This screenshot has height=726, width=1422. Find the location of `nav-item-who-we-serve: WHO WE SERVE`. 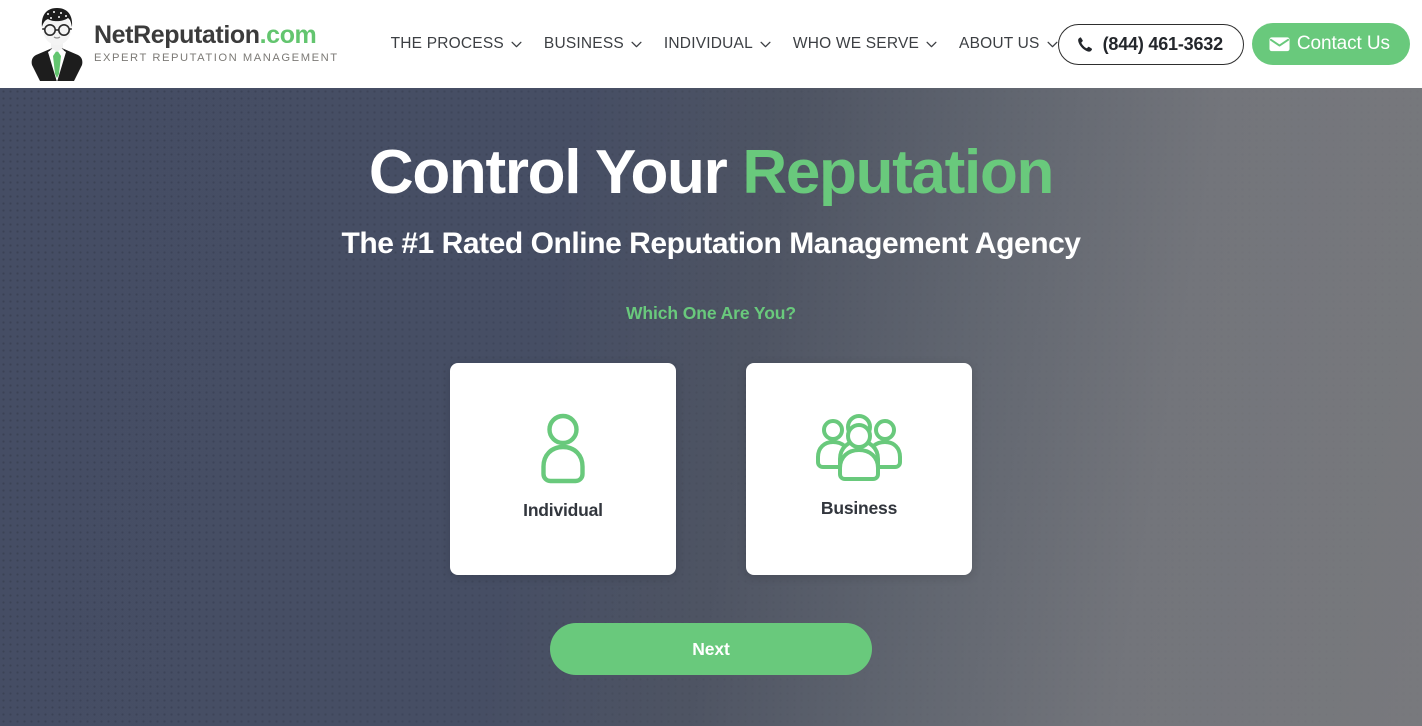

nav-item-who-we-serve: WHO WE SERVE is located at coordinates (865, 44).